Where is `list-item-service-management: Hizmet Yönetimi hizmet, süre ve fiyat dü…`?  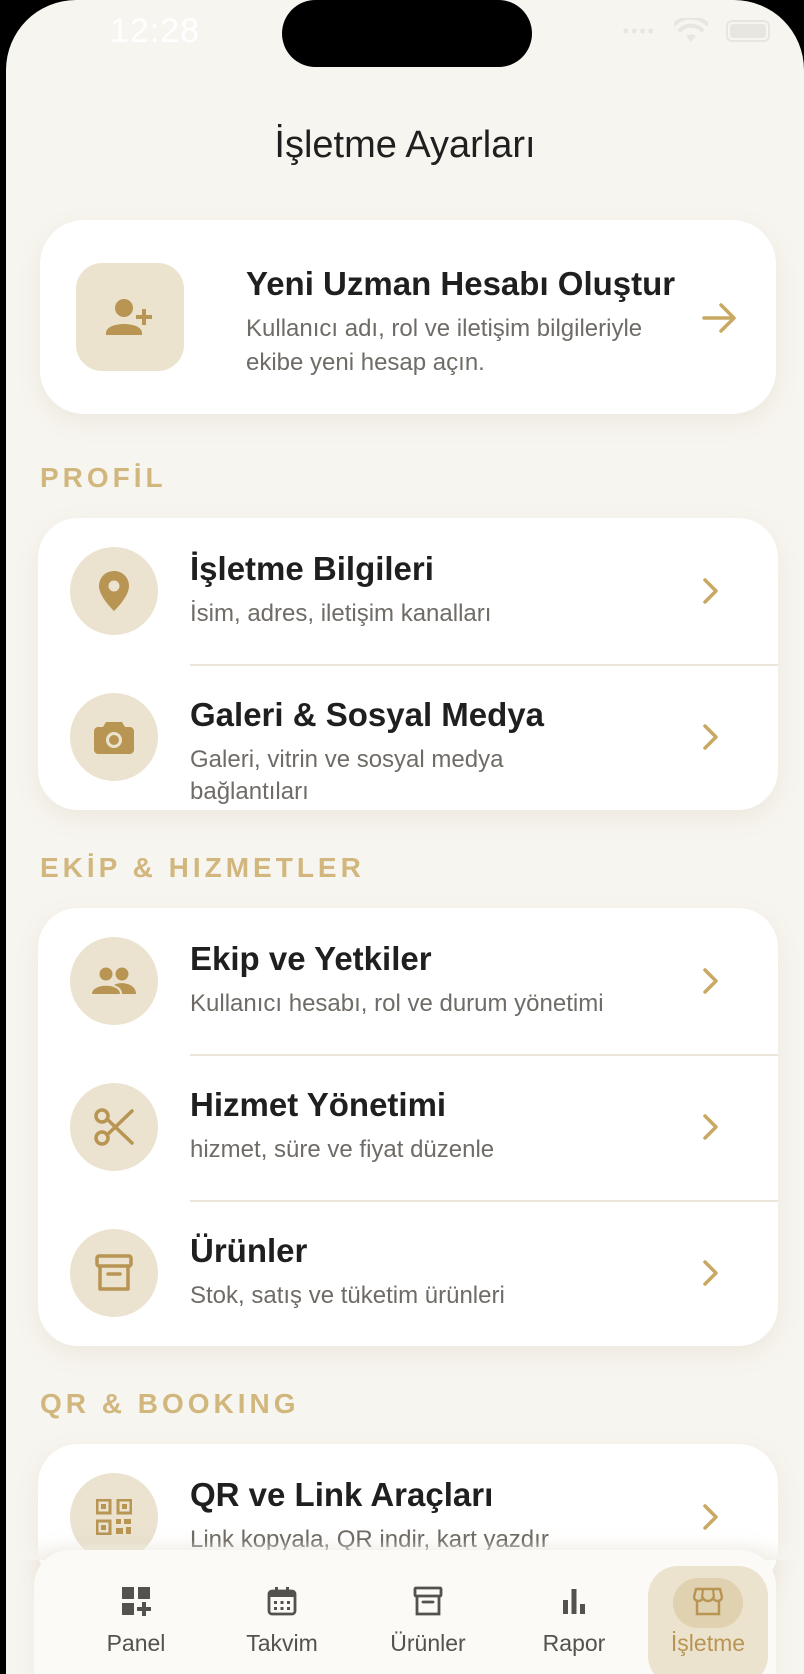
list-item-service-management: Hizmet Yönetimi hizmet, süre ve fiyat dü… is located at coordinates (408, 1127).